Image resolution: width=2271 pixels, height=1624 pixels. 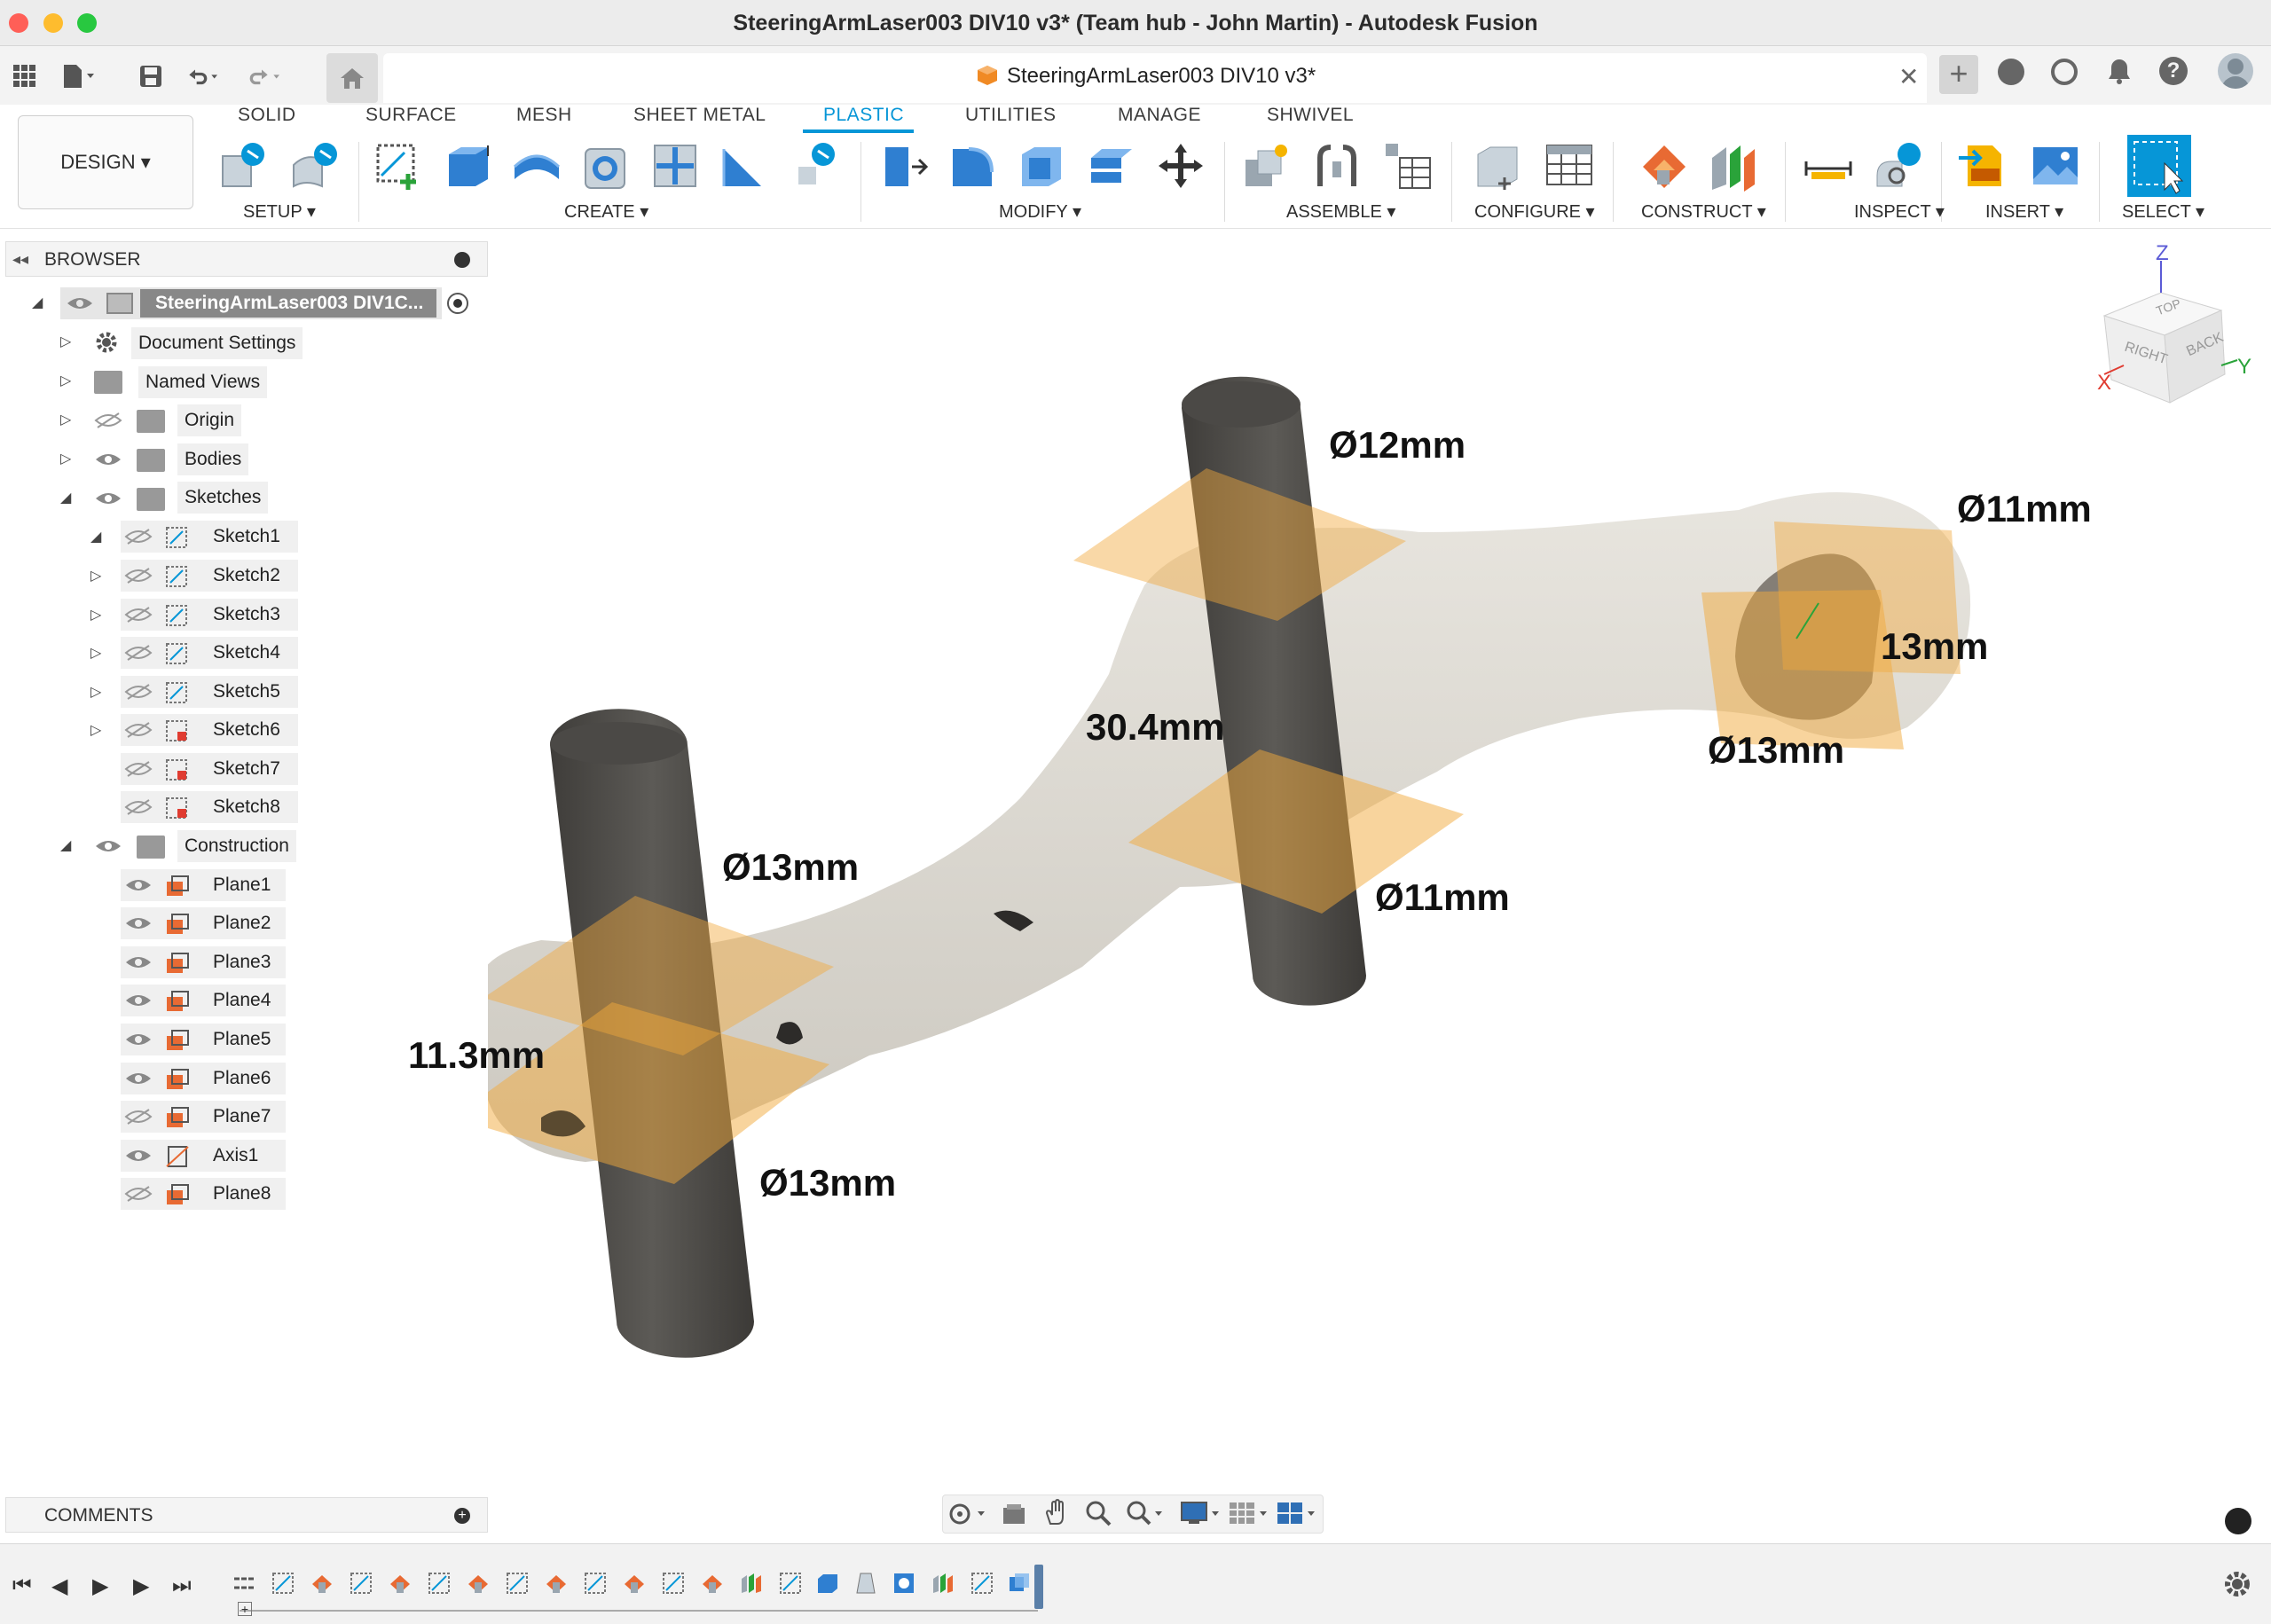 What do you see at coordinates (1663, 166) in the screenshot?
I see `offset-plane-icon` at bounding box center [1663, 166].